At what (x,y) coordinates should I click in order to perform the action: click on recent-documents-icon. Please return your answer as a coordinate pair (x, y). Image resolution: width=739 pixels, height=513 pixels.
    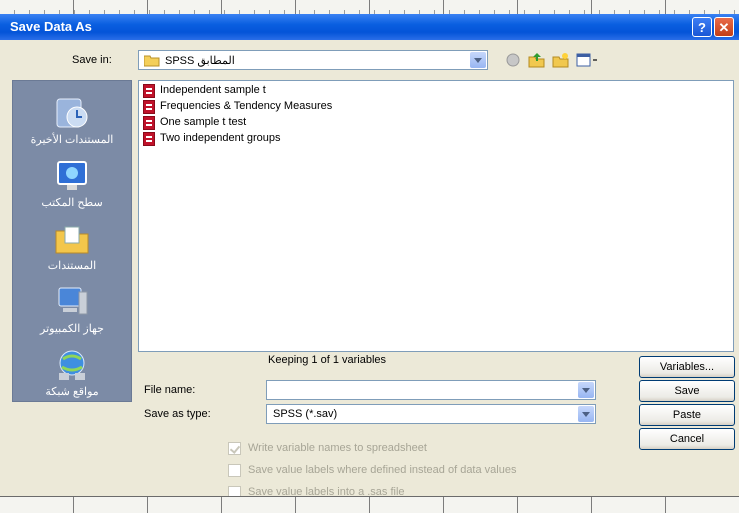
    Looking at the image, I should click on (72, 113).